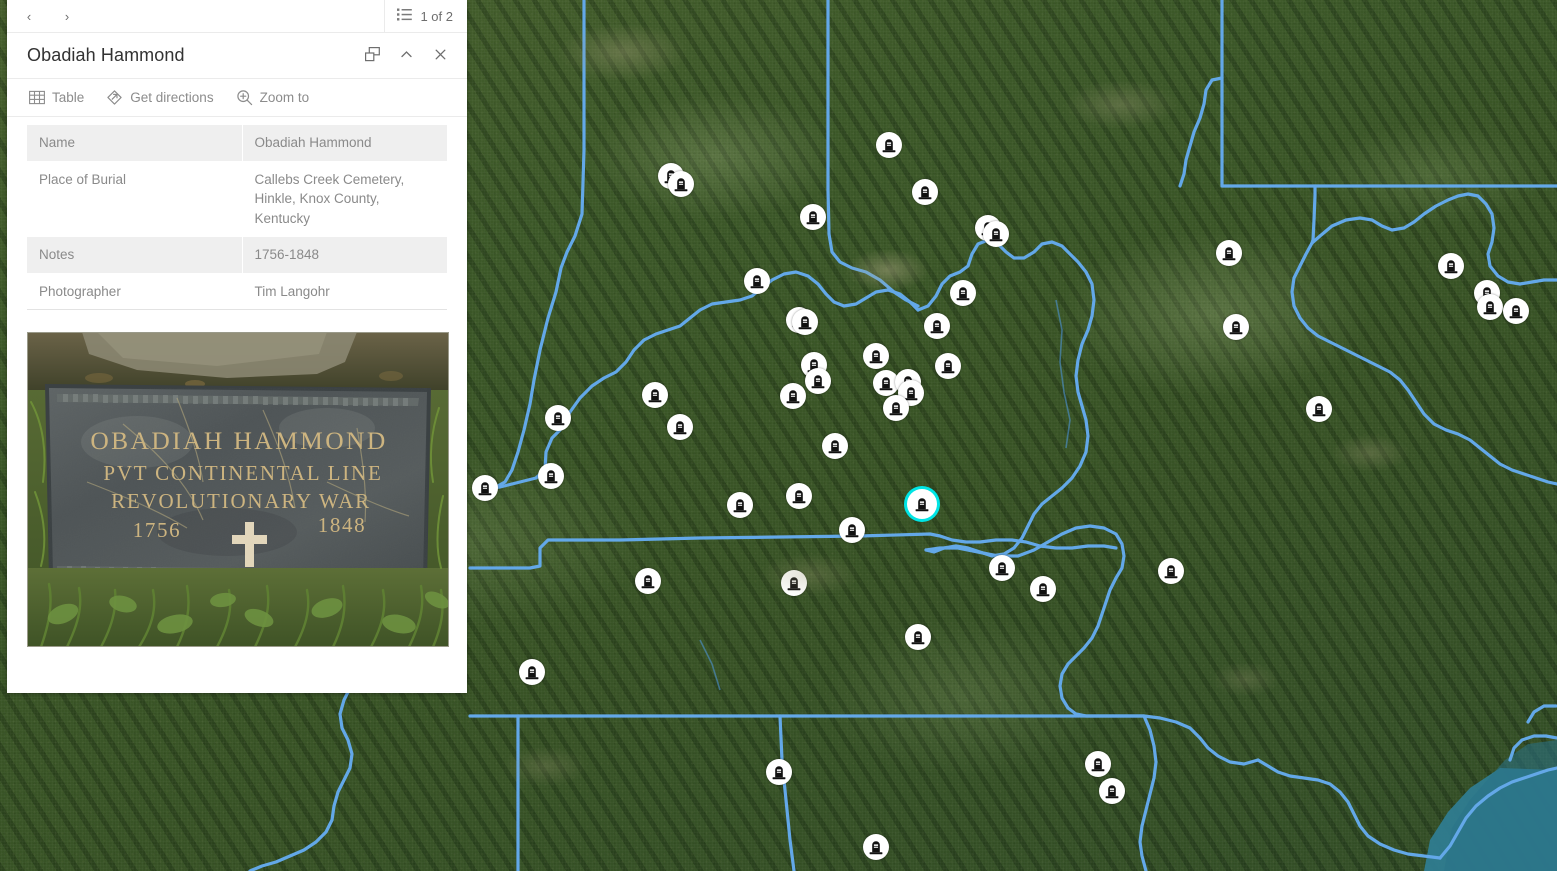 The image size is (1557, 871). I want to click on zoom-to-action: Zoom to, so click(273, 97).